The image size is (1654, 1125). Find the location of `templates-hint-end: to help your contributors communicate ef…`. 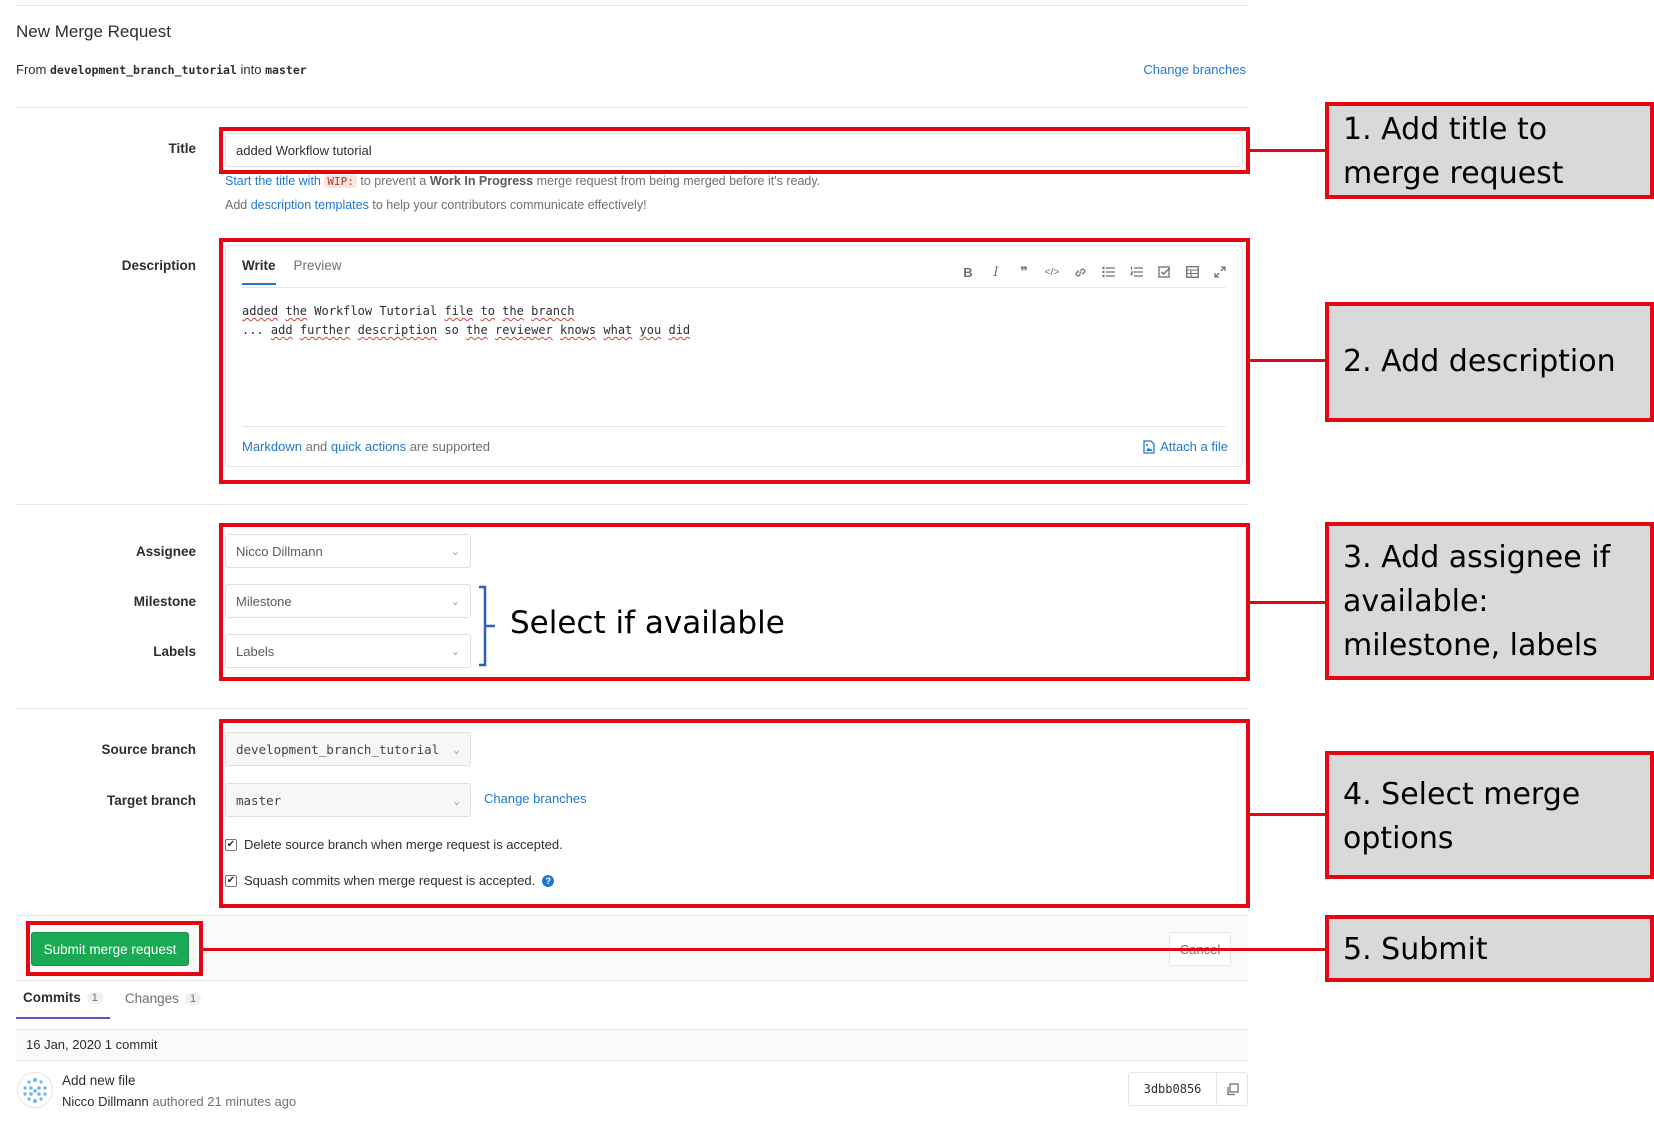

templates-hint-end: to help your contributors communicate ef… is located at coordinates (509, 205).